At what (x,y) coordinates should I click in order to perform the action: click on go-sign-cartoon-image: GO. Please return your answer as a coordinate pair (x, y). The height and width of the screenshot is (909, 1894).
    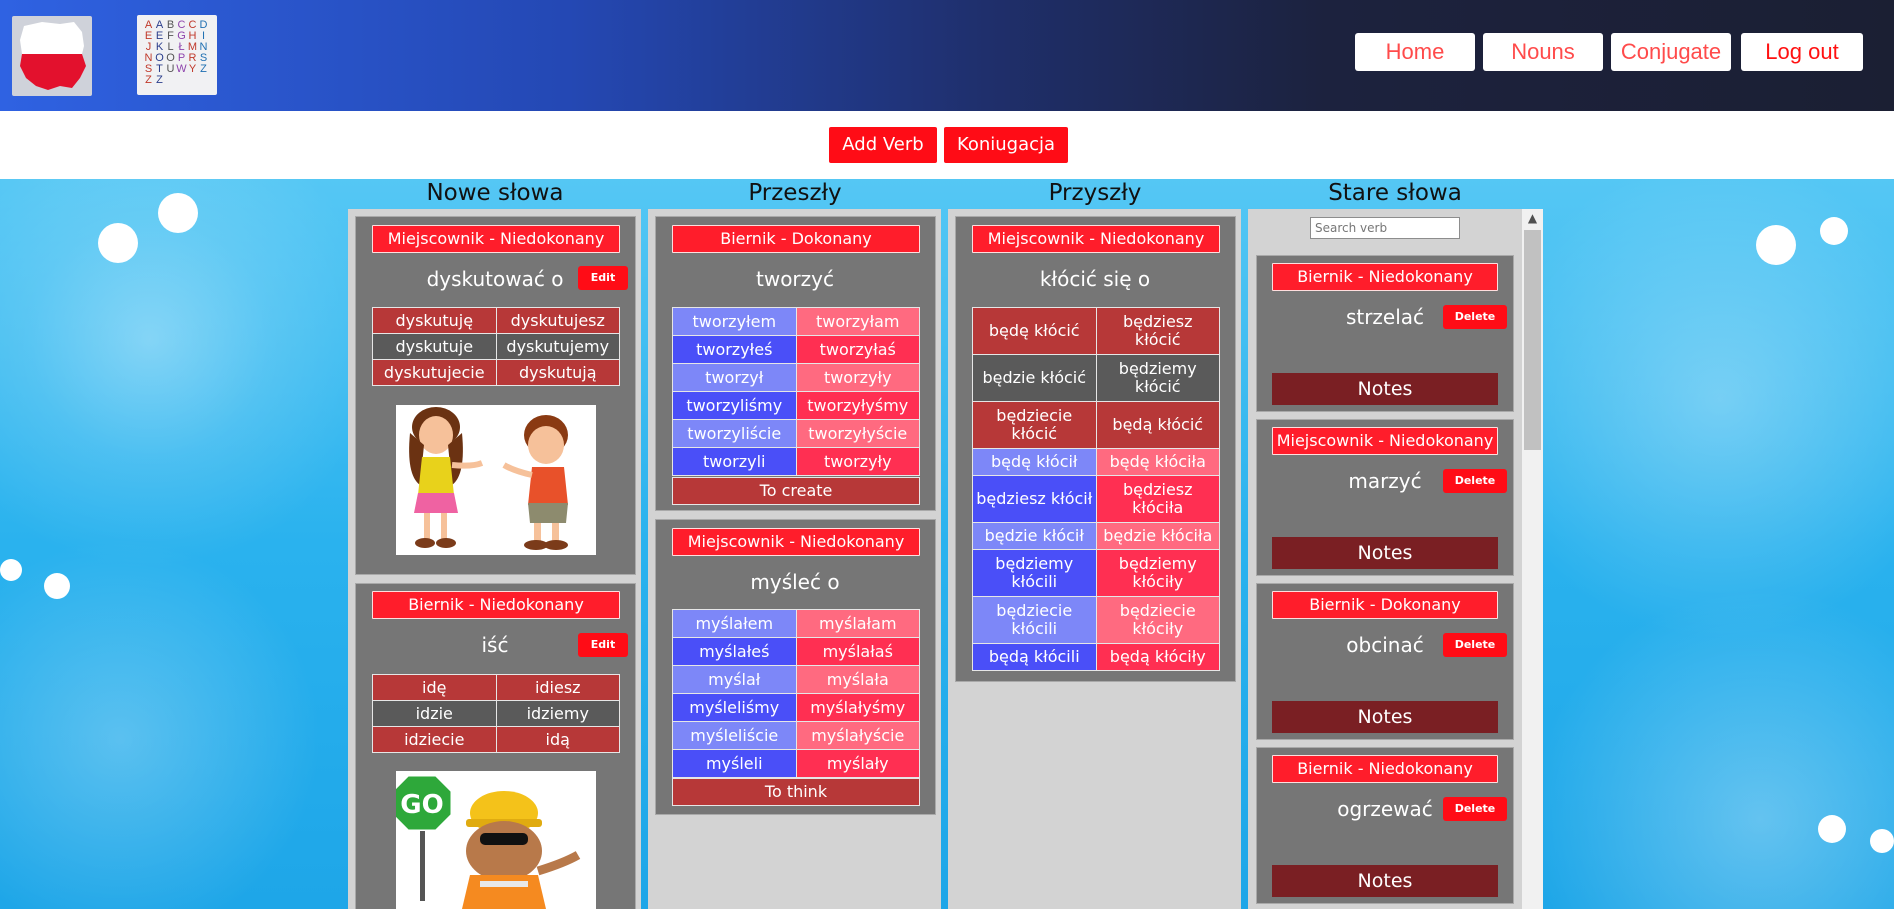
    Looking at the image, I should click on (496, 840).